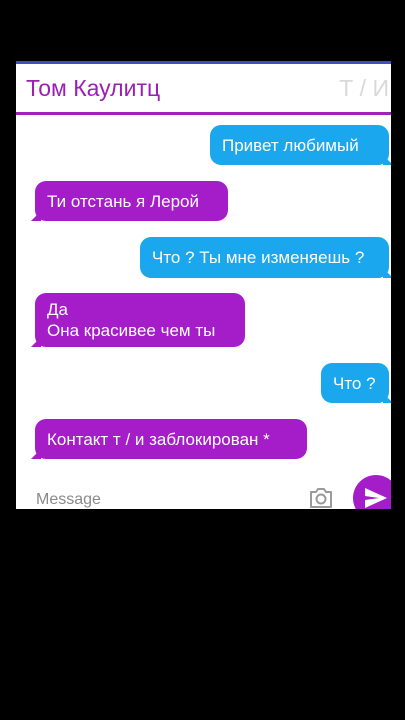 The image size is (405, 720). Describe the element at coordinates (131, 330) in the screenshot. I see `message-text: Она красивее чем ты` at that location.